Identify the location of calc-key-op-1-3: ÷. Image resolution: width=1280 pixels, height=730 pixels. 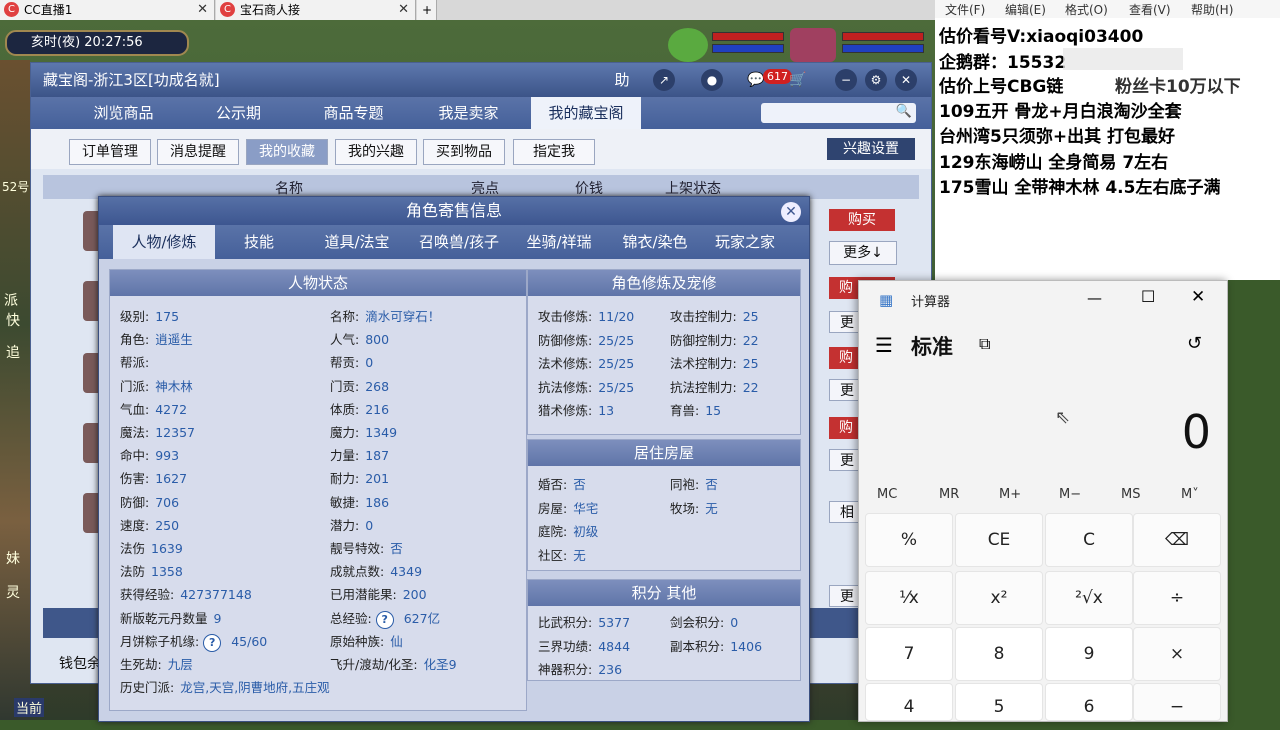
(1177, 598).